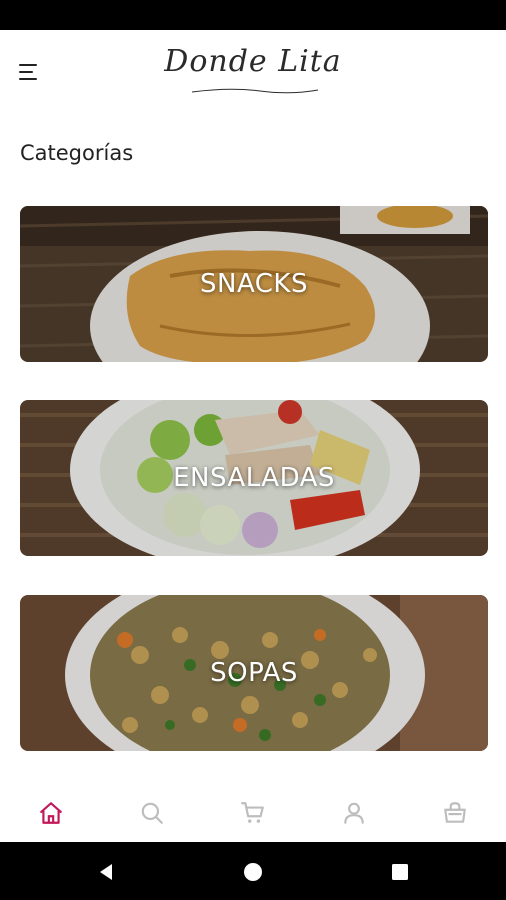 Image resolution: width=506 pixels, height=900 pixels. What do you see at coordinates (255, 91) in the screenshot?
I see `logo-swash` at bounding box center [255, 91].